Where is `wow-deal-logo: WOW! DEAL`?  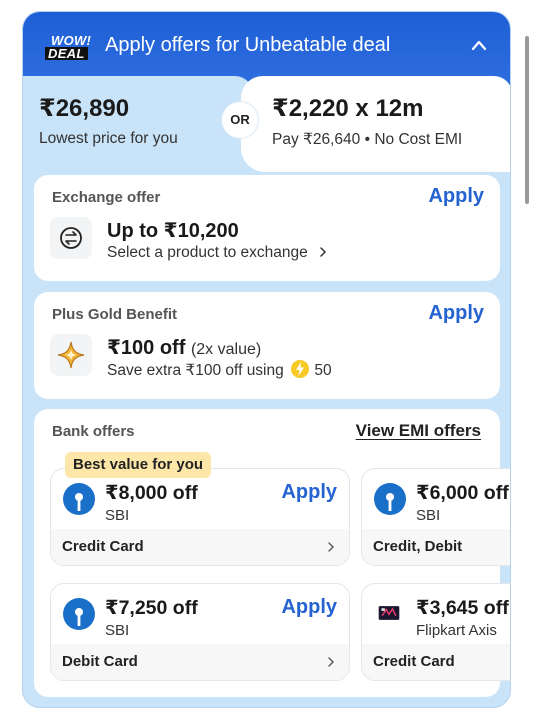 wow-deal-logo: WOW! DEAL is located at coordinates (71, 47).